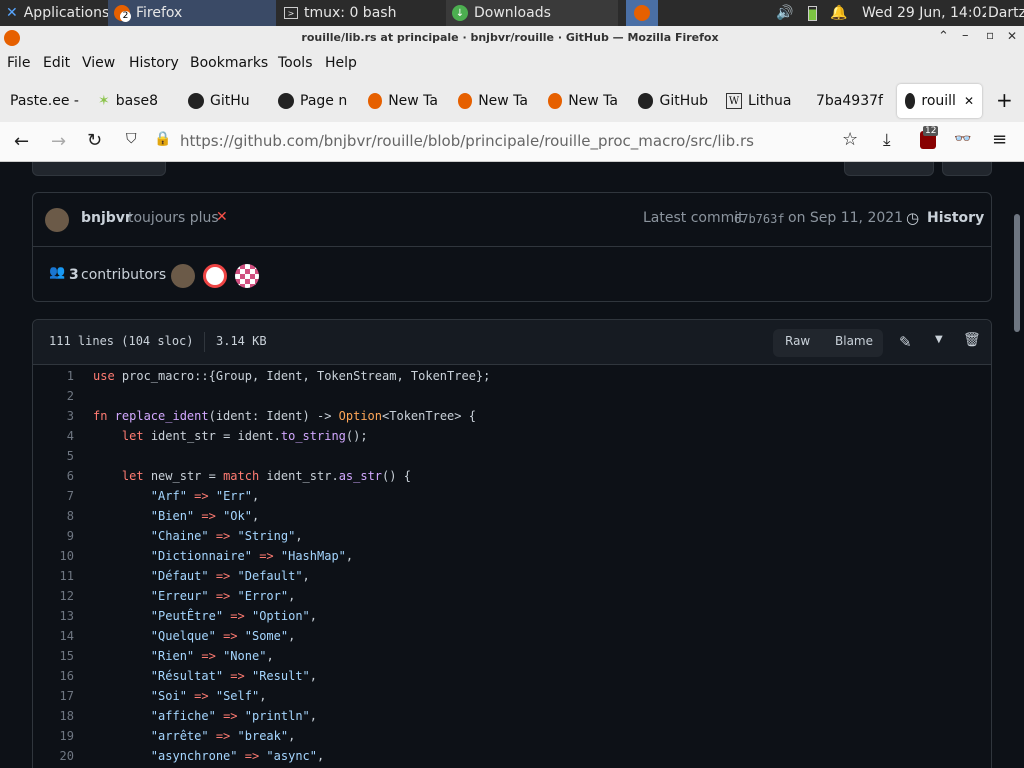 The image size is (1024, 768). Describe the element at coordinates (850, 139) in the screenshot. I see `bookmark-star-icon: ☆` at that location.